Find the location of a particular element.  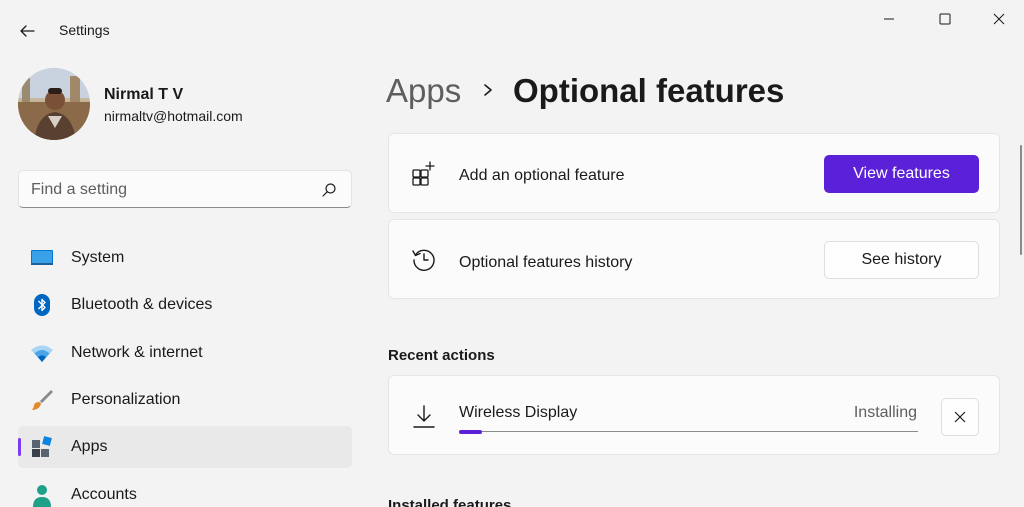

add-grid-icon is located at coordinates (423, 173).